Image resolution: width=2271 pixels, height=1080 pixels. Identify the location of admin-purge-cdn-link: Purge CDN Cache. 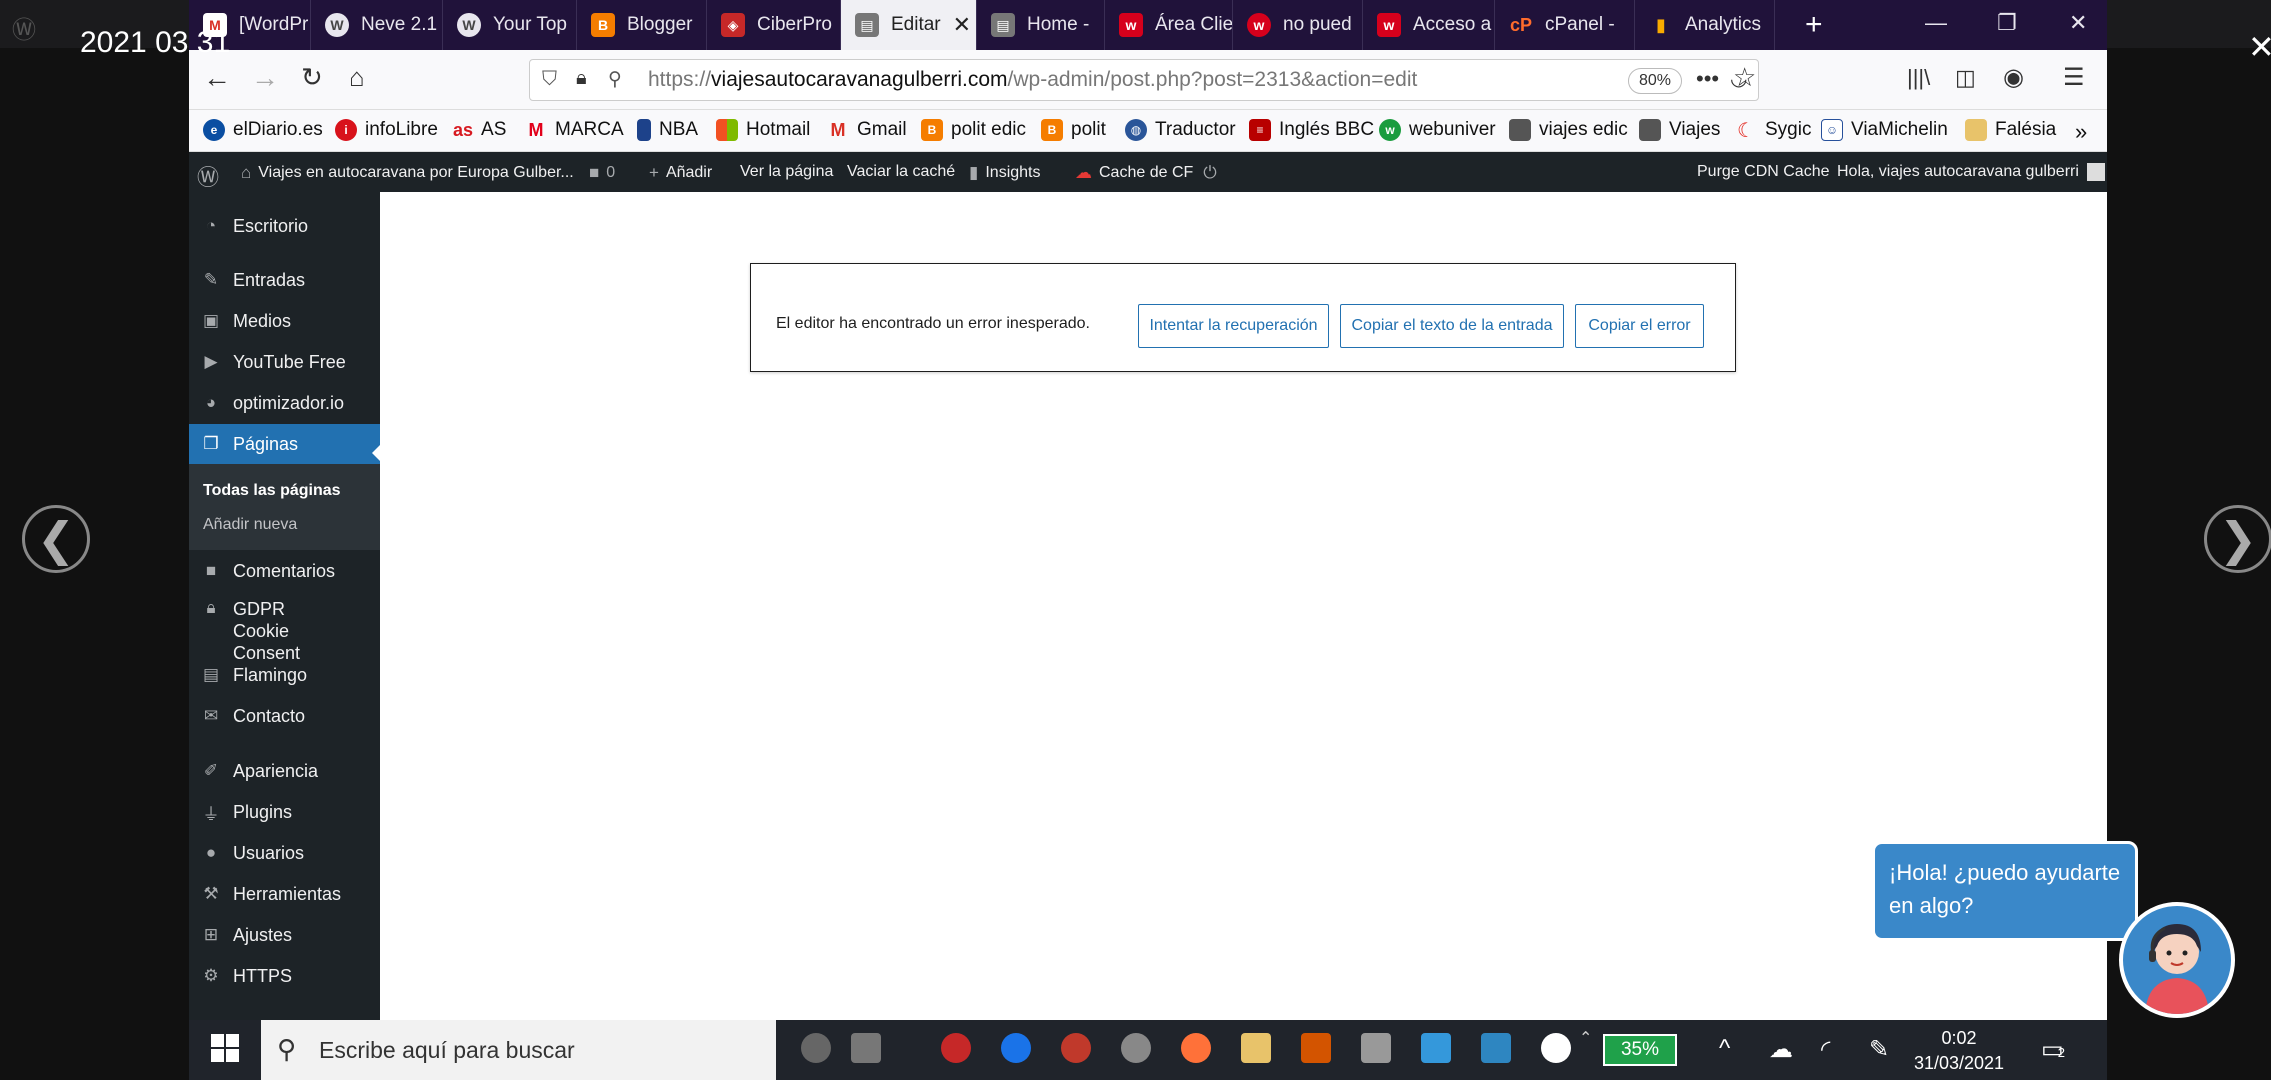
(1763, 172).